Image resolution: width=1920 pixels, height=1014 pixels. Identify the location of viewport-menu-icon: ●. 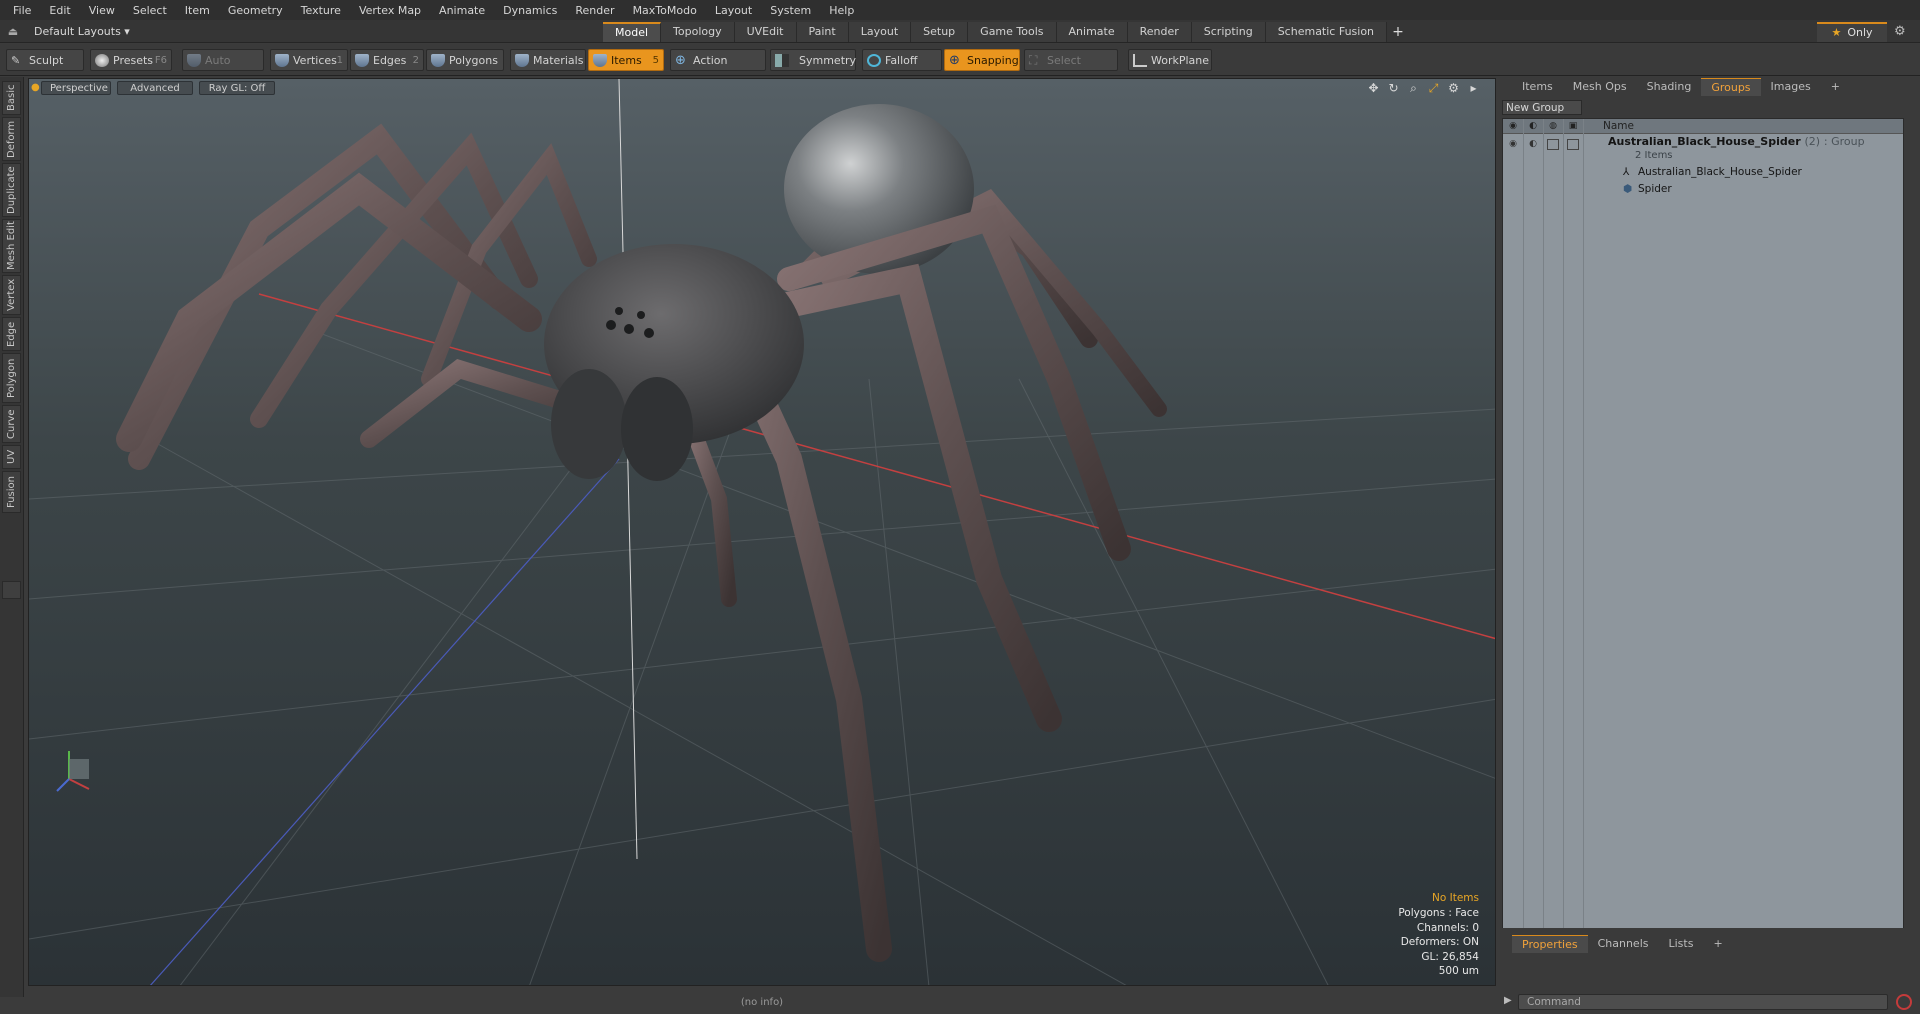
(35, 88).